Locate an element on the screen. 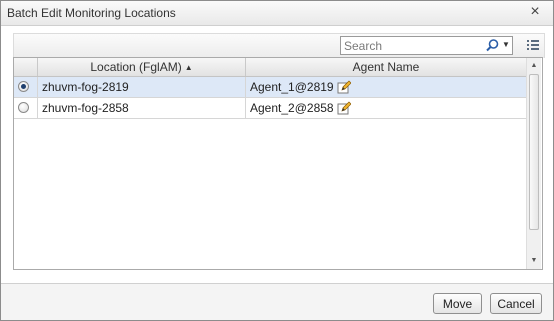 The width and height of the screenshot is (554, 321). column-header-agent-label: Agent Name is located at coordinates (386, 67).